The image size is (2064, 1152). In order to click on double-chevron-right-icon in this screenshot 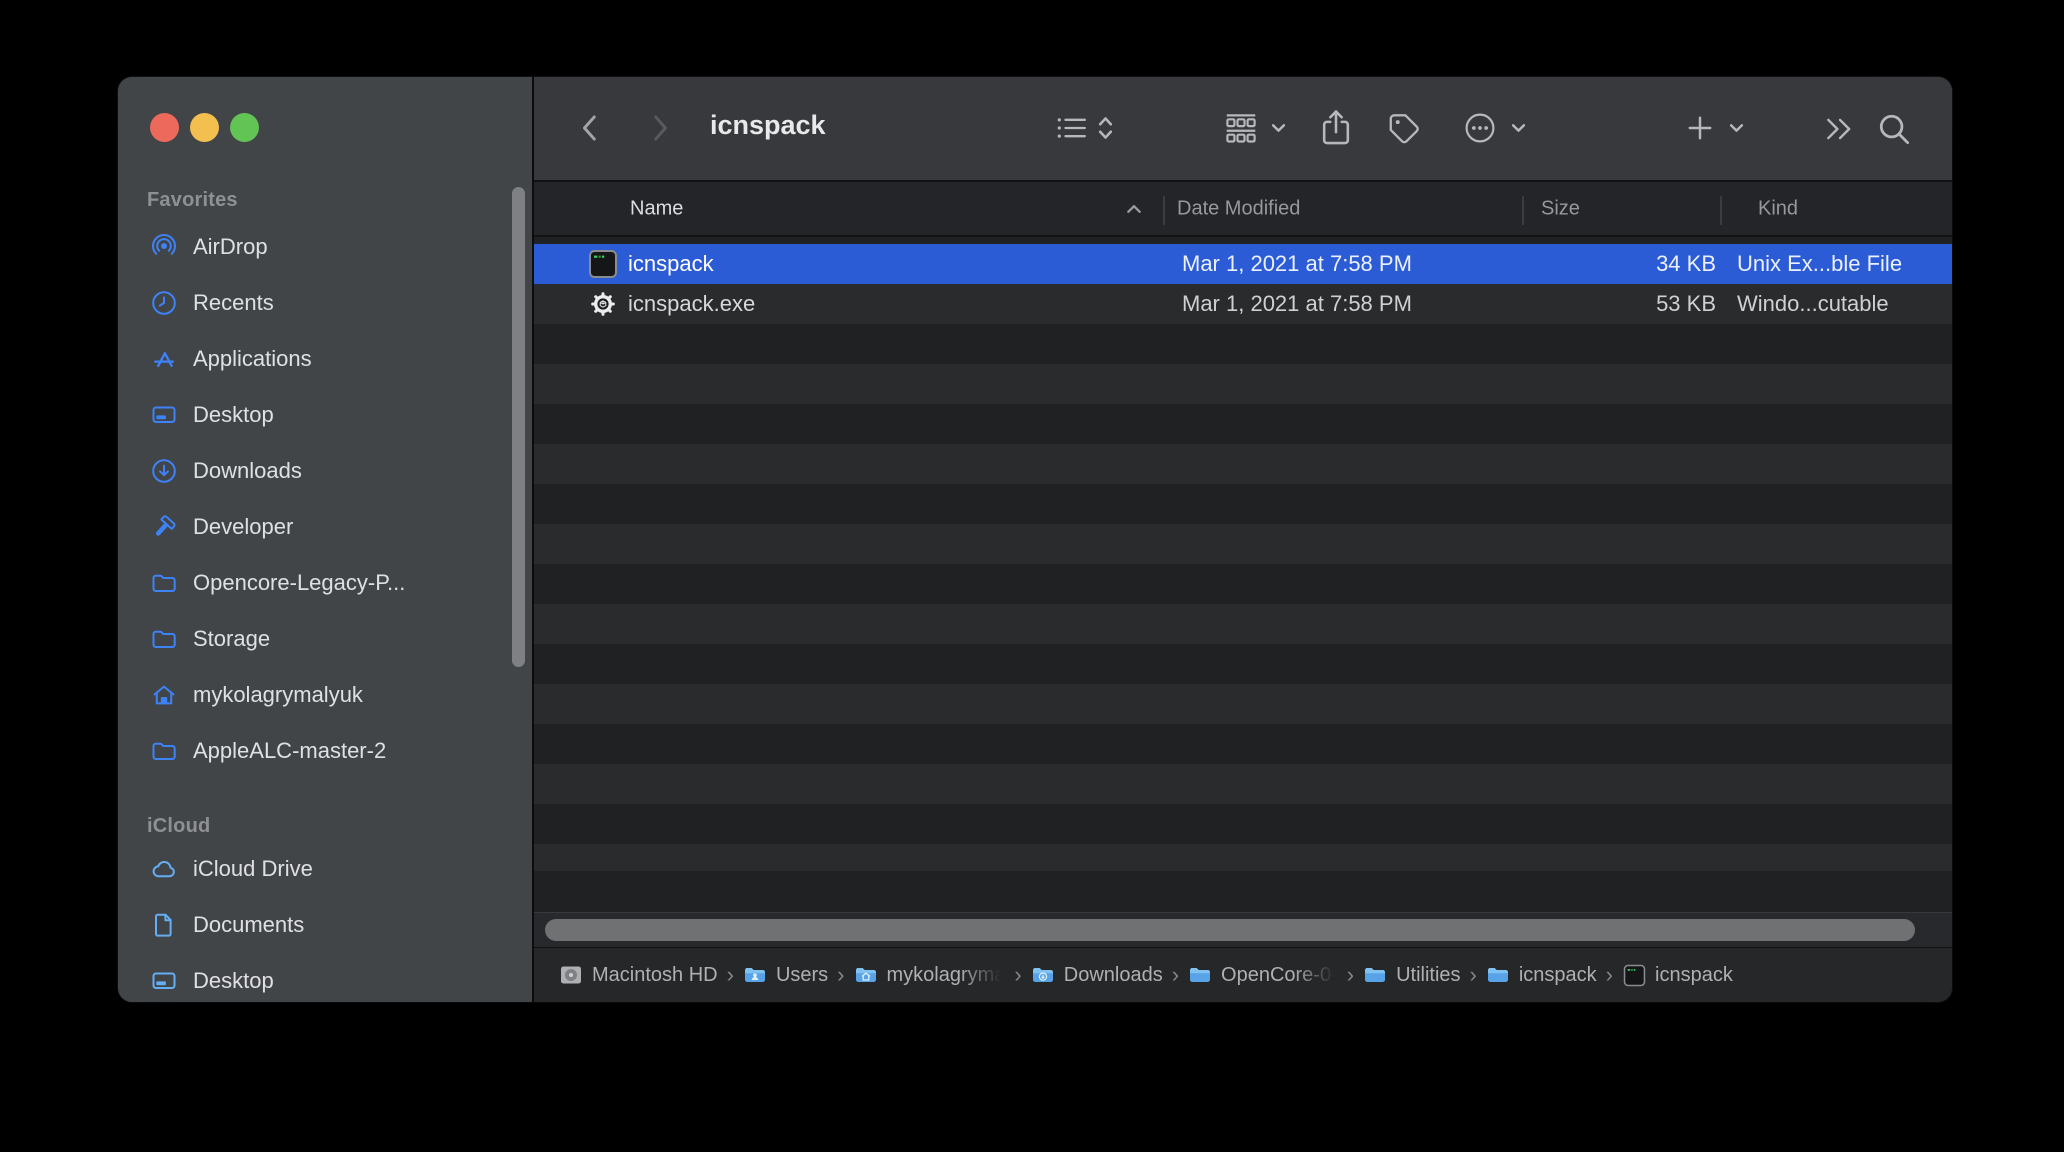, I will do `click(1839, 129)`.